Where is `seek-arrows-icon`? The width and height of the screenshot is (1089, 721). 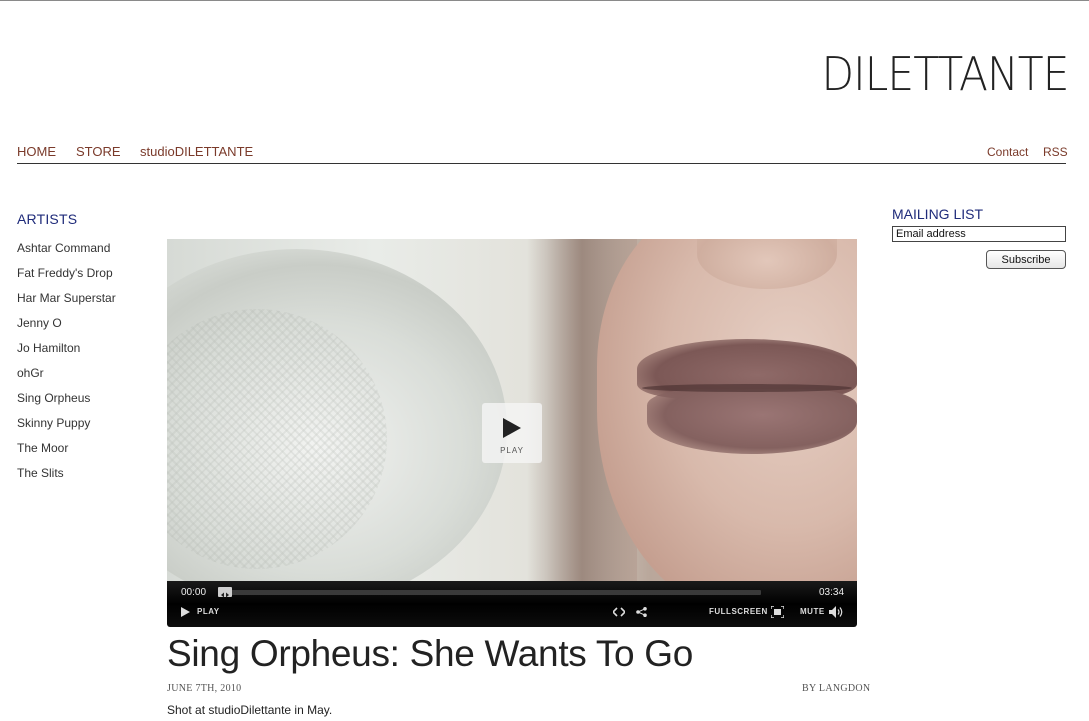
seek-arrows-icon is located at coordinates (225, 595).